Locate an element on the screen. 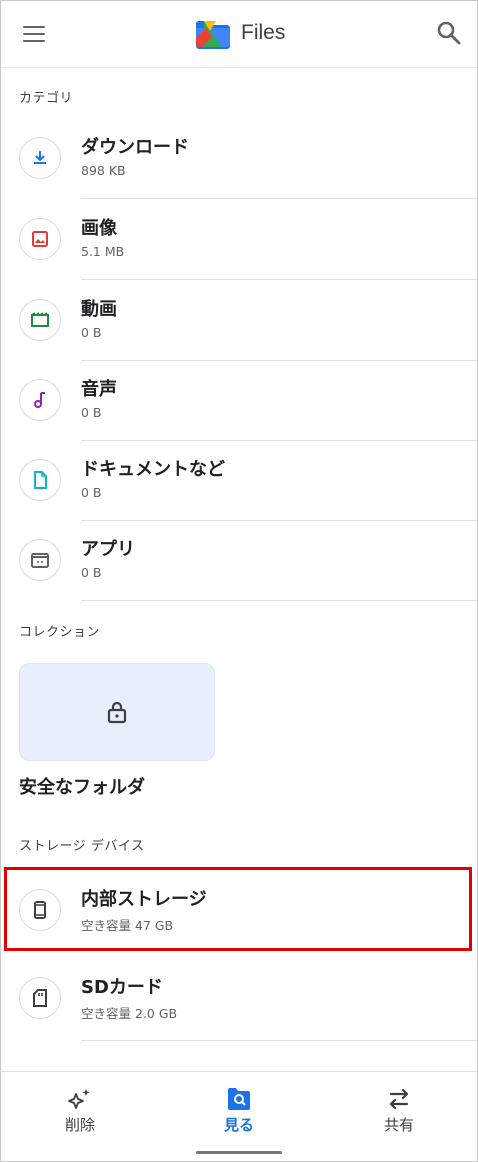 This screenshot has height=1162, width=478. storage-name: SDカード is located at coordinates (122, 987).